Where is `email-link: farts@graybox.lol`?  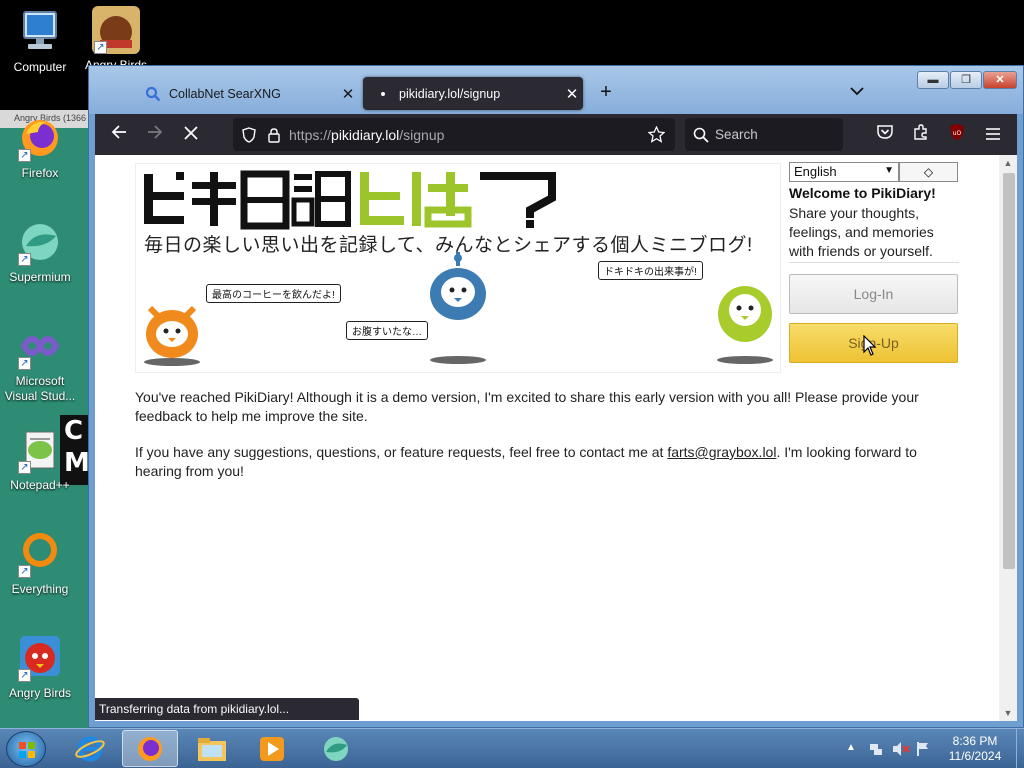 email-link: farts@graybox.lol is located at coordinates (721, 452).